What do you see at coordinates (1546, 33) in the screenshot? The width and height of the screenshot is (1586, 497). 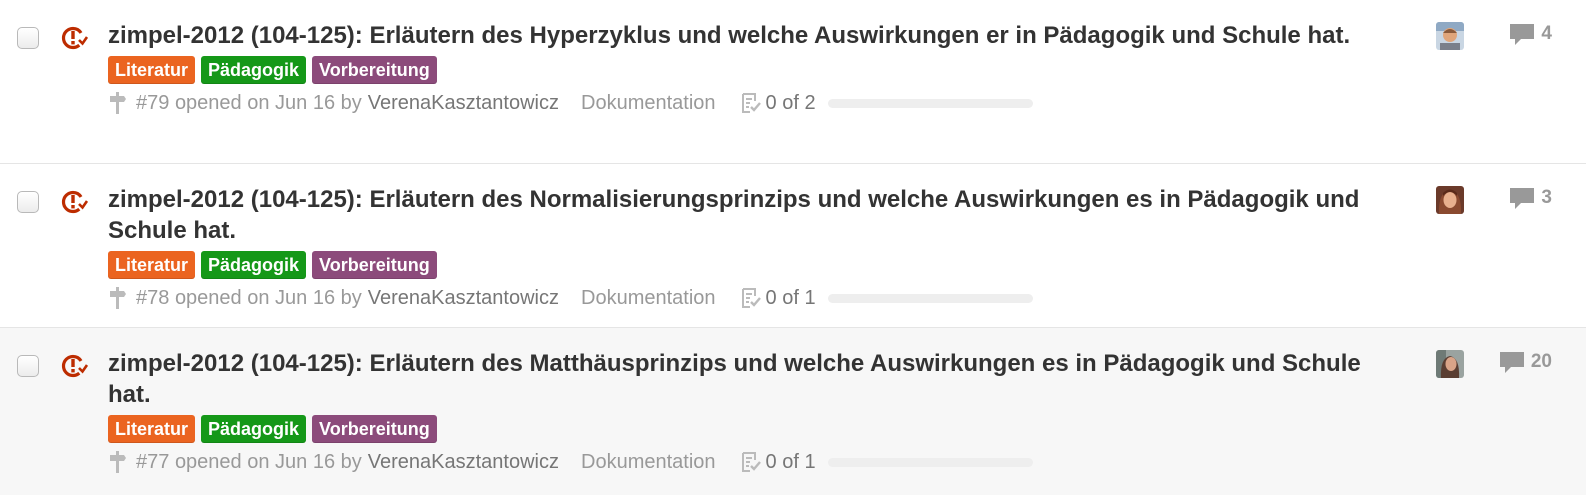 I see `comment-count: 4` at bounding box center [1546, 33].